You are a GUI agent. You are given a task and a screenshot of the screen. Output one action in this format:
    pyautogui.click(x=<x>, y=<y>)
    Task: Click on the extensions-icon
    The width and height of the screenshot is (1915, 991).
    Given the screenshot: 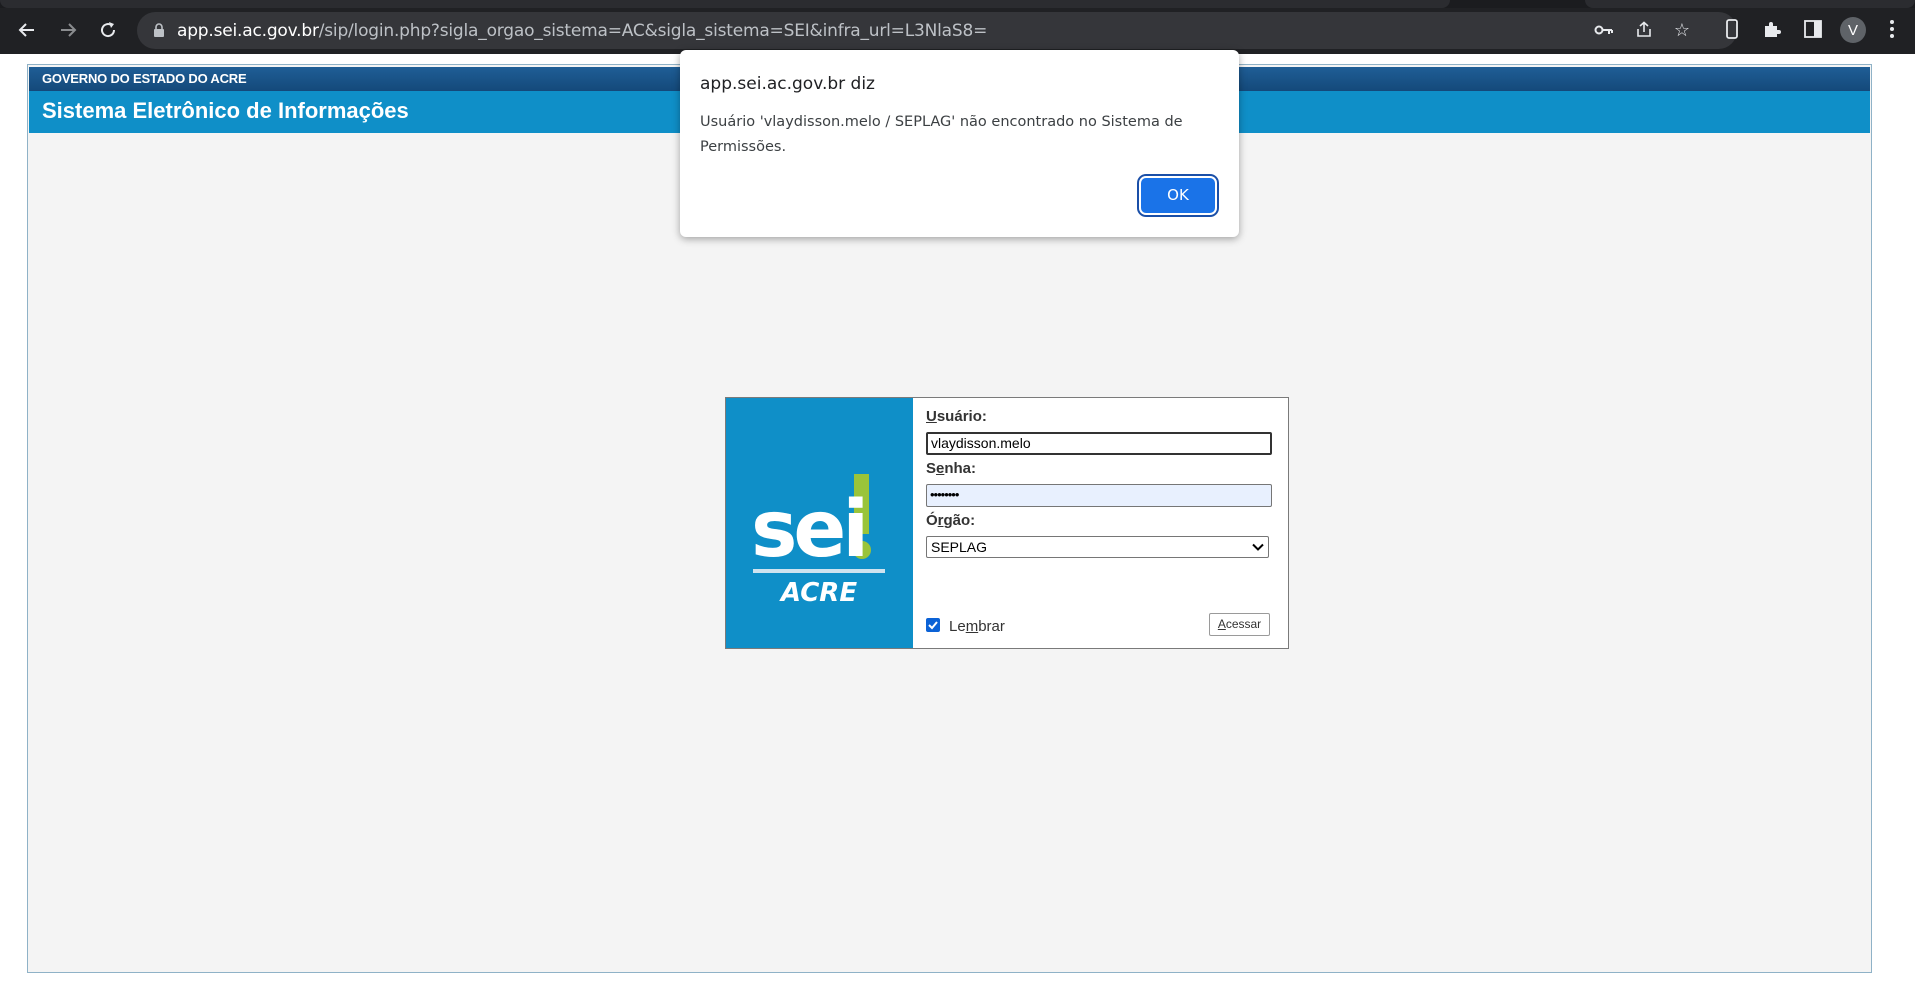 What is the action you would take?
    pyautogui.click(x=1772, y=29)
    